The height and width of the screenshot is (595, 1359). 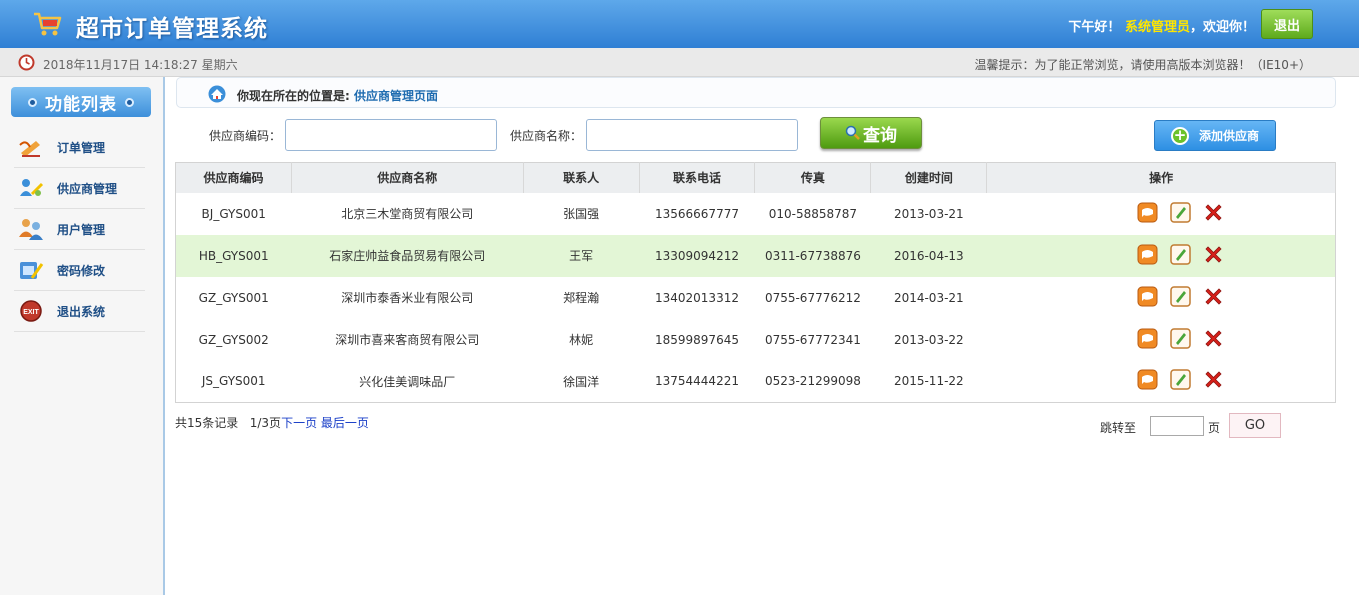 What do you see at coordinates (812, 381) in the screenshot?
I see `fax-cell: 0523-21299098` at bounding box center [812, 381].